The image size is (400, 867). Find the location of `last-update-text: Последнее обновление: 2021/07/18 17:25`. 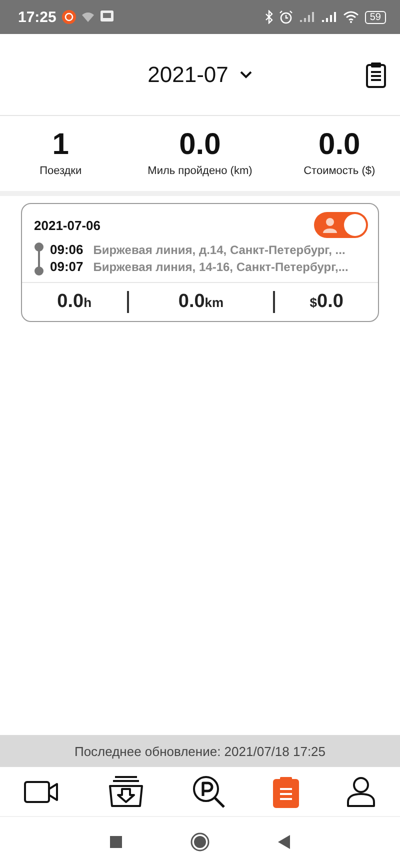

last-update-text: Последнее обновление: 2021/07/18 17:25 is located at coordinates (200, 751).